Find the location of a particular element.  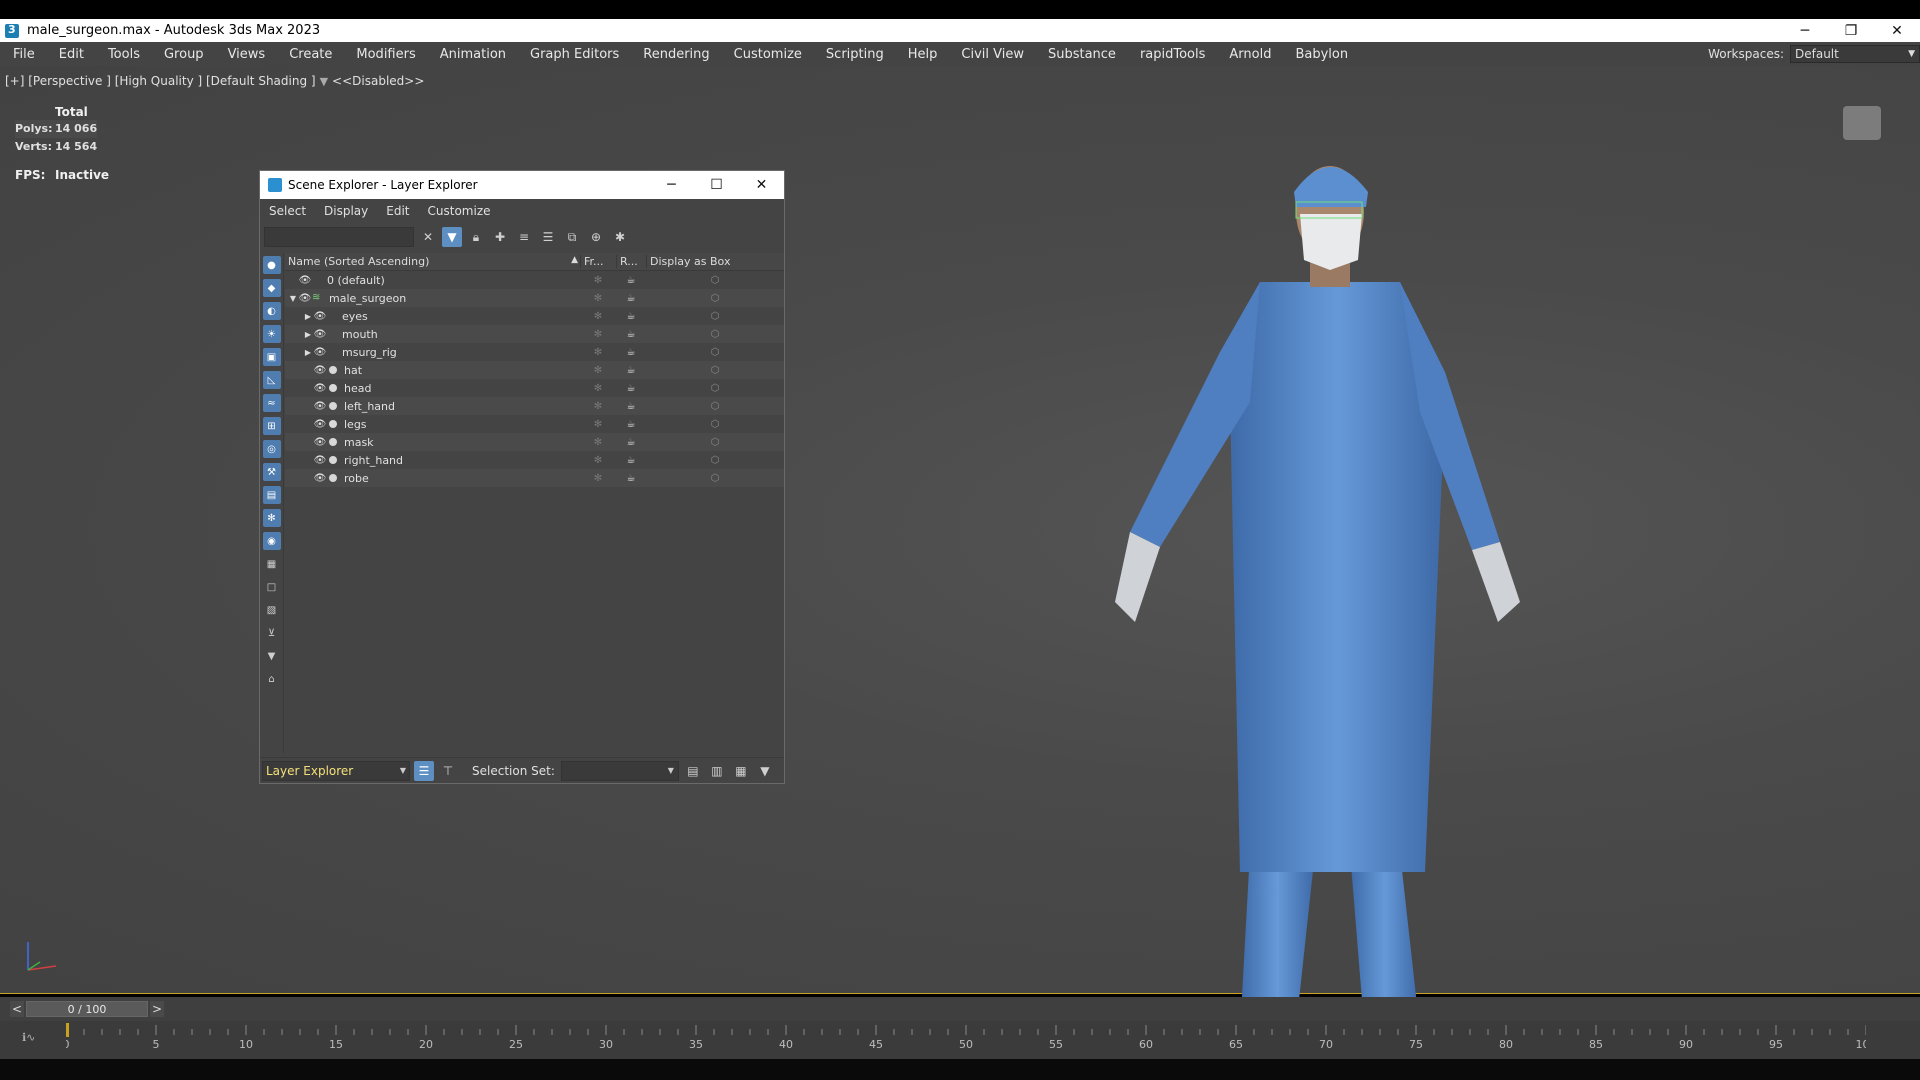

spacewarps-filter-icon: ≈ is located at coordinates (271, 403).